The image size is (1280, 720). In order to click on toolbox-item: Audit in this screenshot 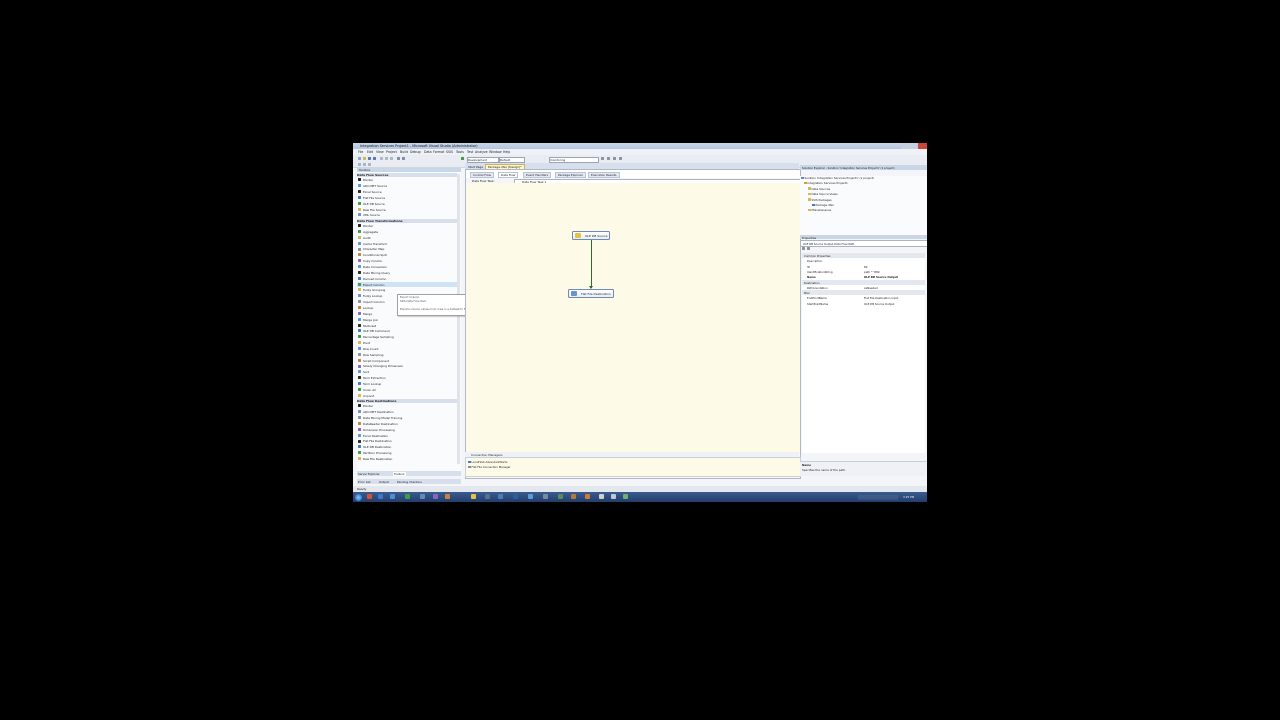, I will do `click(407, 237)`.